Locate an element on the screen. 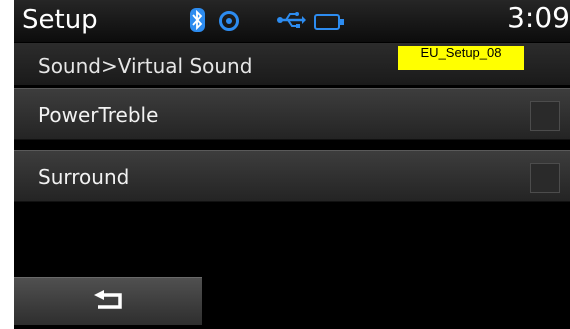 Image resolution: width=570 pixels, height=329 pixels. powertreble-checkbox is located at coordinates (545, 116).